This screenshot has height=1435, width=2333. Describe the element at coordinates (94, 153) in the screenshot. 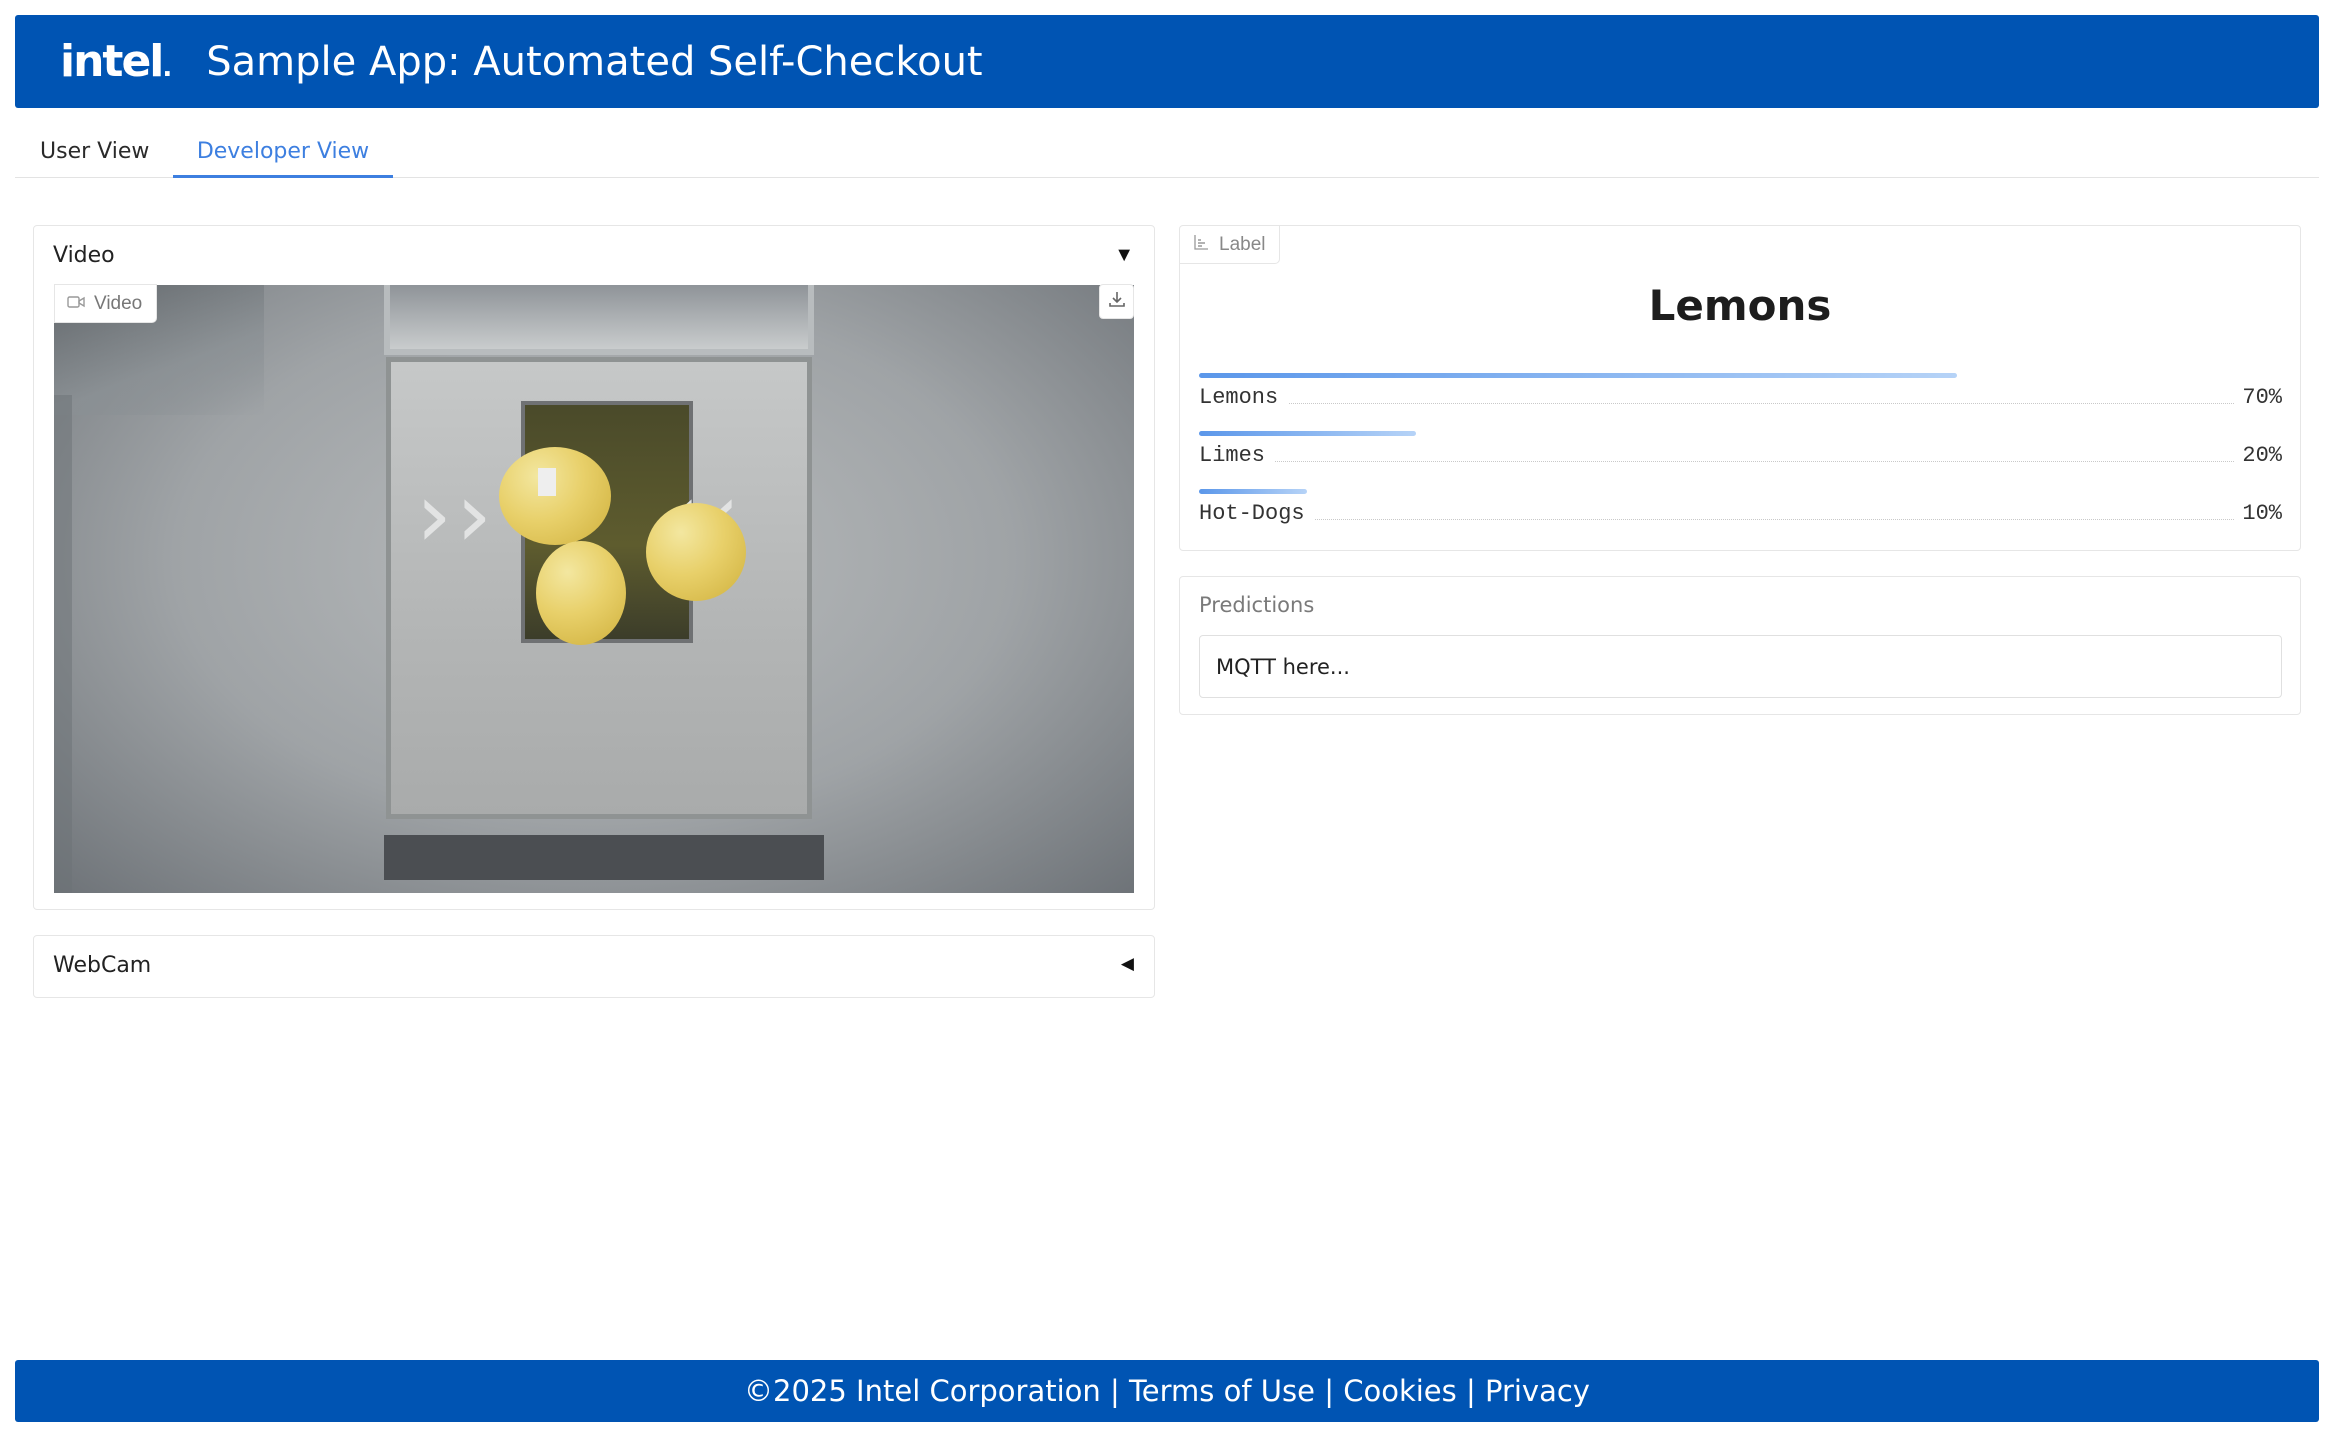

I see `tab-user-view: User View` at that location.